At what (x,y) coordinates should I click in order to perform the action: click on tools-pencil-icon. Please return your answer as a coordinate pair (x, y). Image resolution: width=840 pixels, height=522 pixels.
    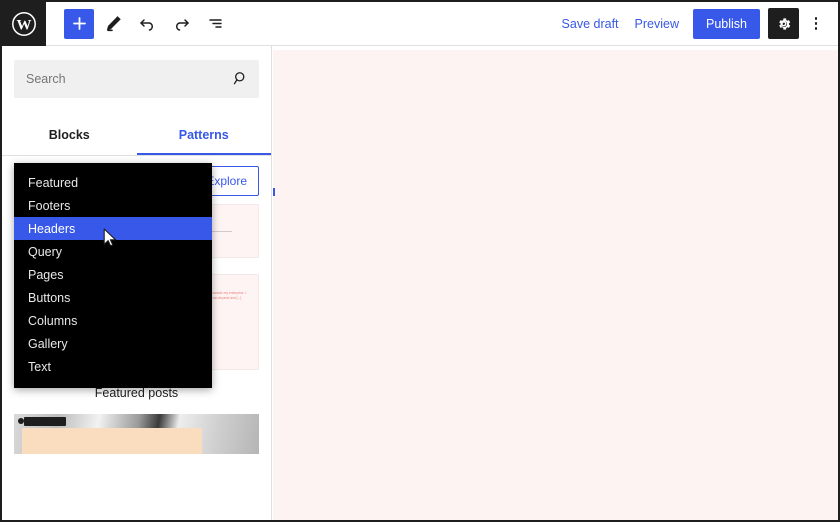
    Looking at the image, I should click on (113, 24).